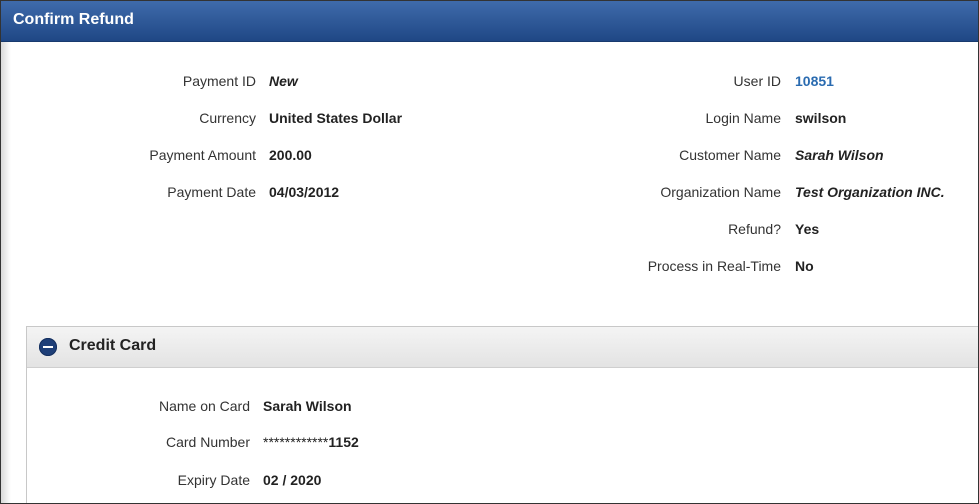  Describe the element at coordinates (219, 81) in the screenshot. I see `payment-id-label: Payment ID` at that location.